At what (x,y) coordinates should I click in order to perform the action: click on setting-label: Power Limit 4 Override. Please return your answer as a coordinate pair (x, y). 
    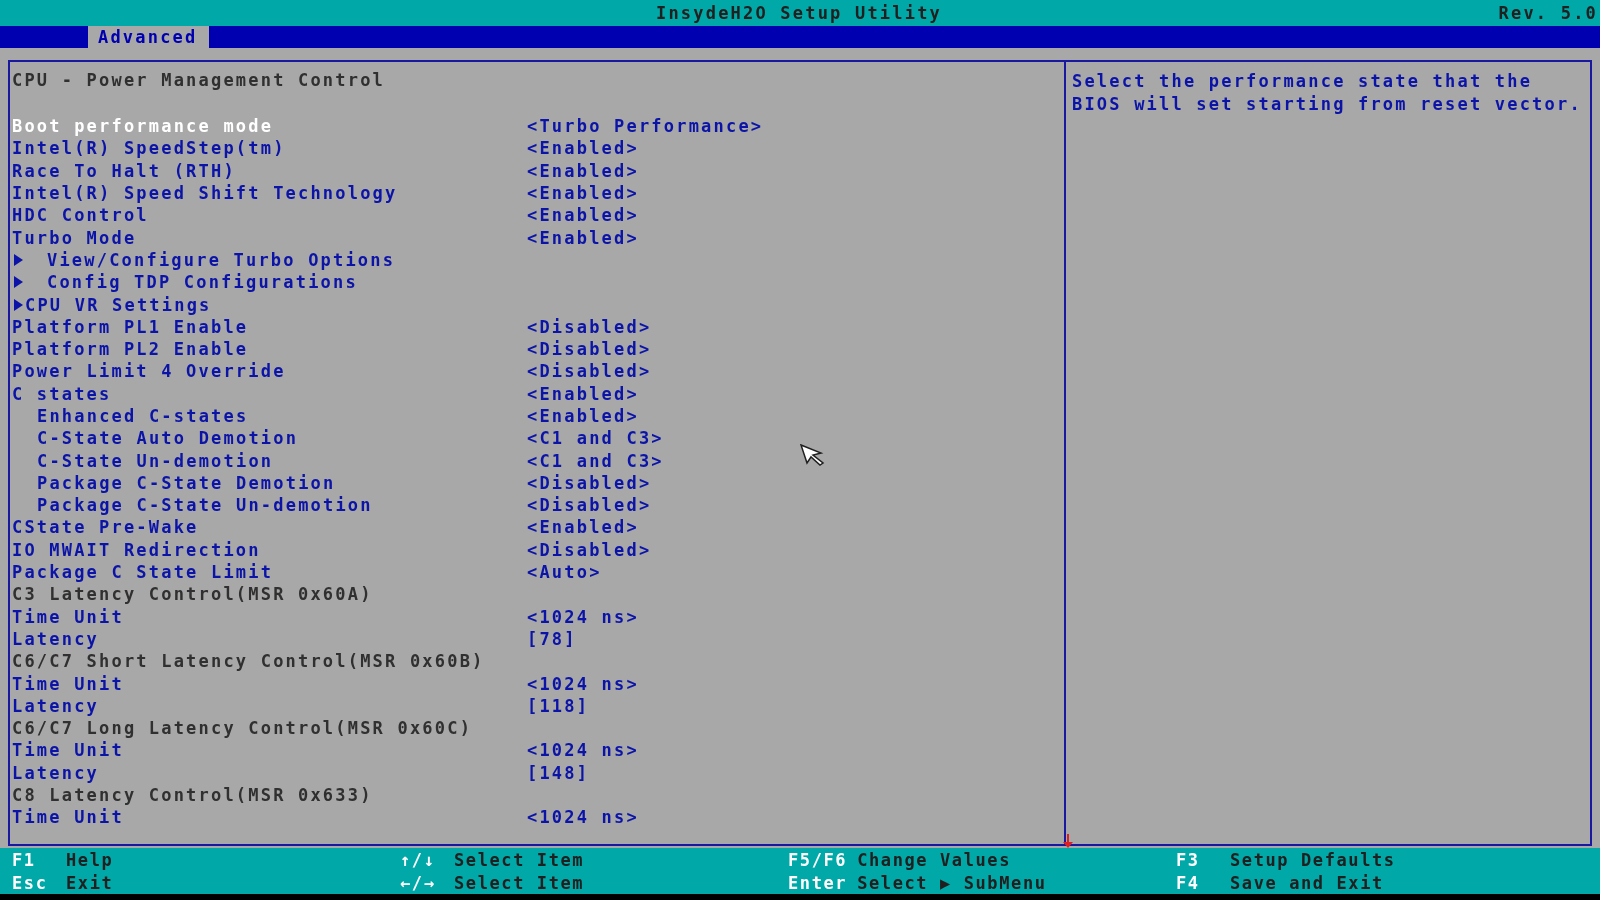
    Looking at the image, I should click on (269, 371).